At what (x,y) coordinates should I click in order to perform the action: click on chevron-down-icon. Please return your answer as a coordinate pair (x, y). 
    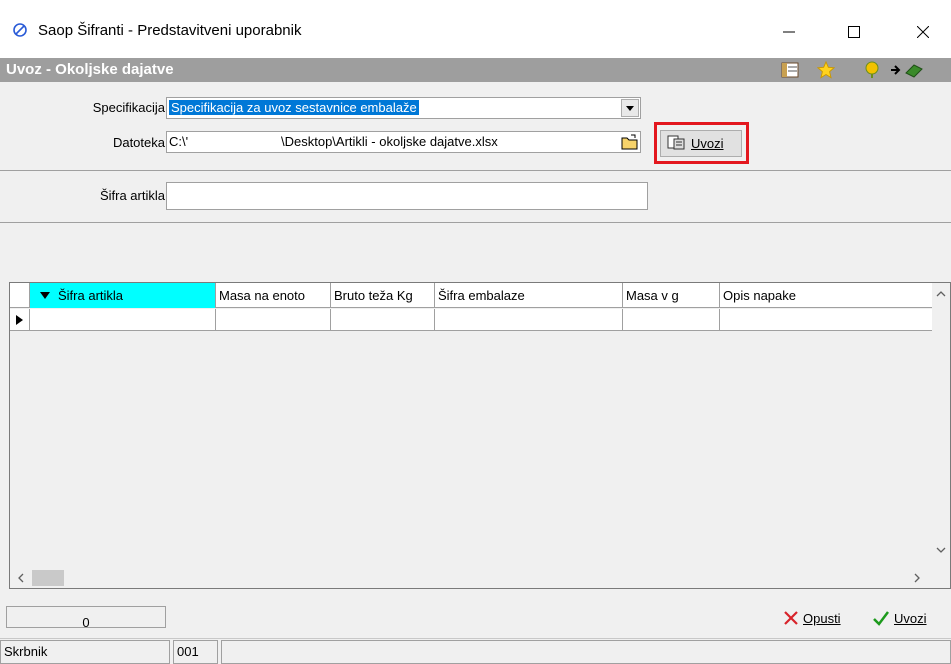
    Looking at the image, I should click on (630, 108).